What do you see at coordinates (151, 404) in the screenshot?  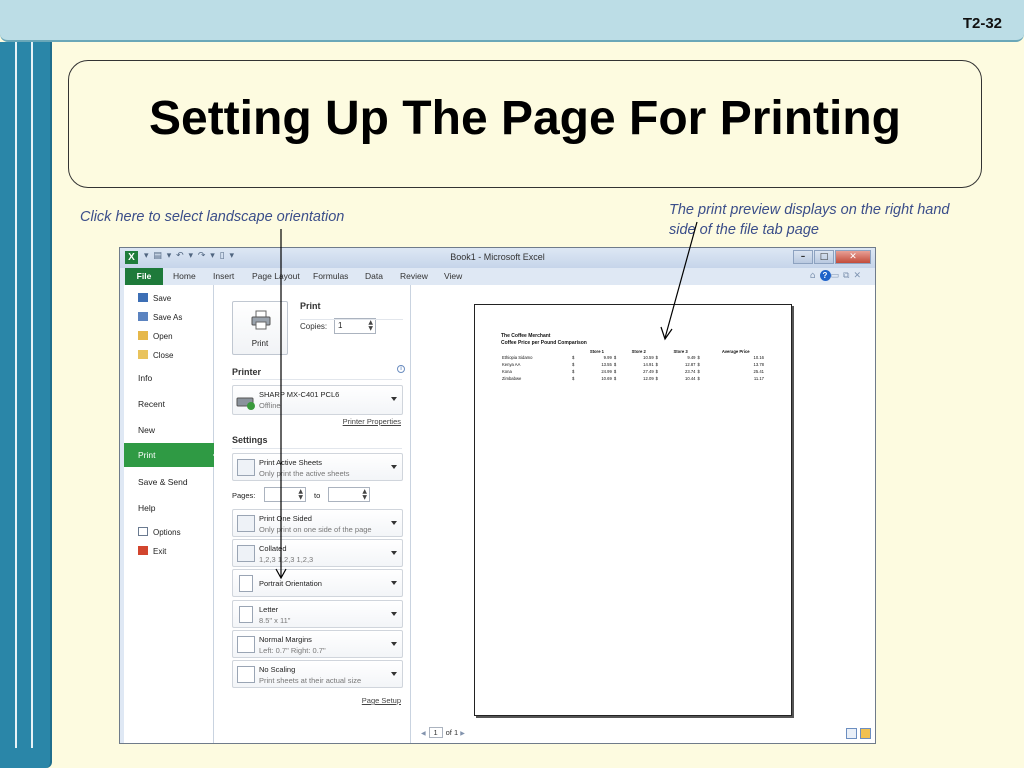 I see `nav-recent: Recent` at bounding box center [151, 404].